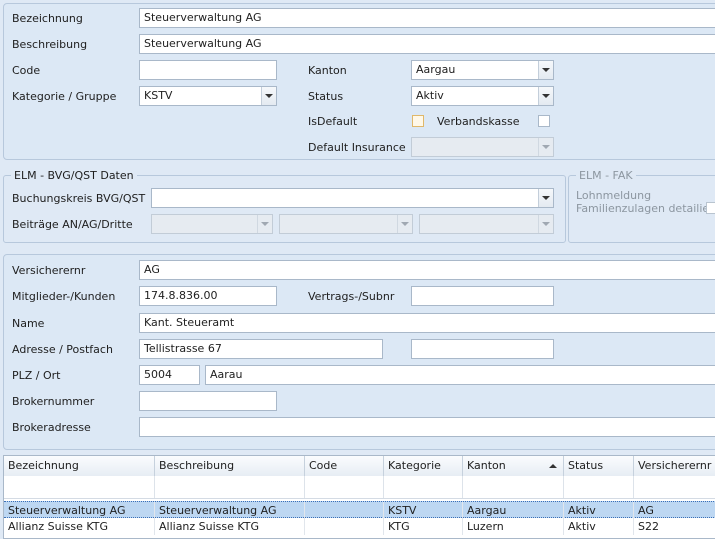  What do you see at coordinates (614, 195) in the screenshot?
I see `lohnmeldung-label: Lohnmeldung` at bounding box center [614, 195].